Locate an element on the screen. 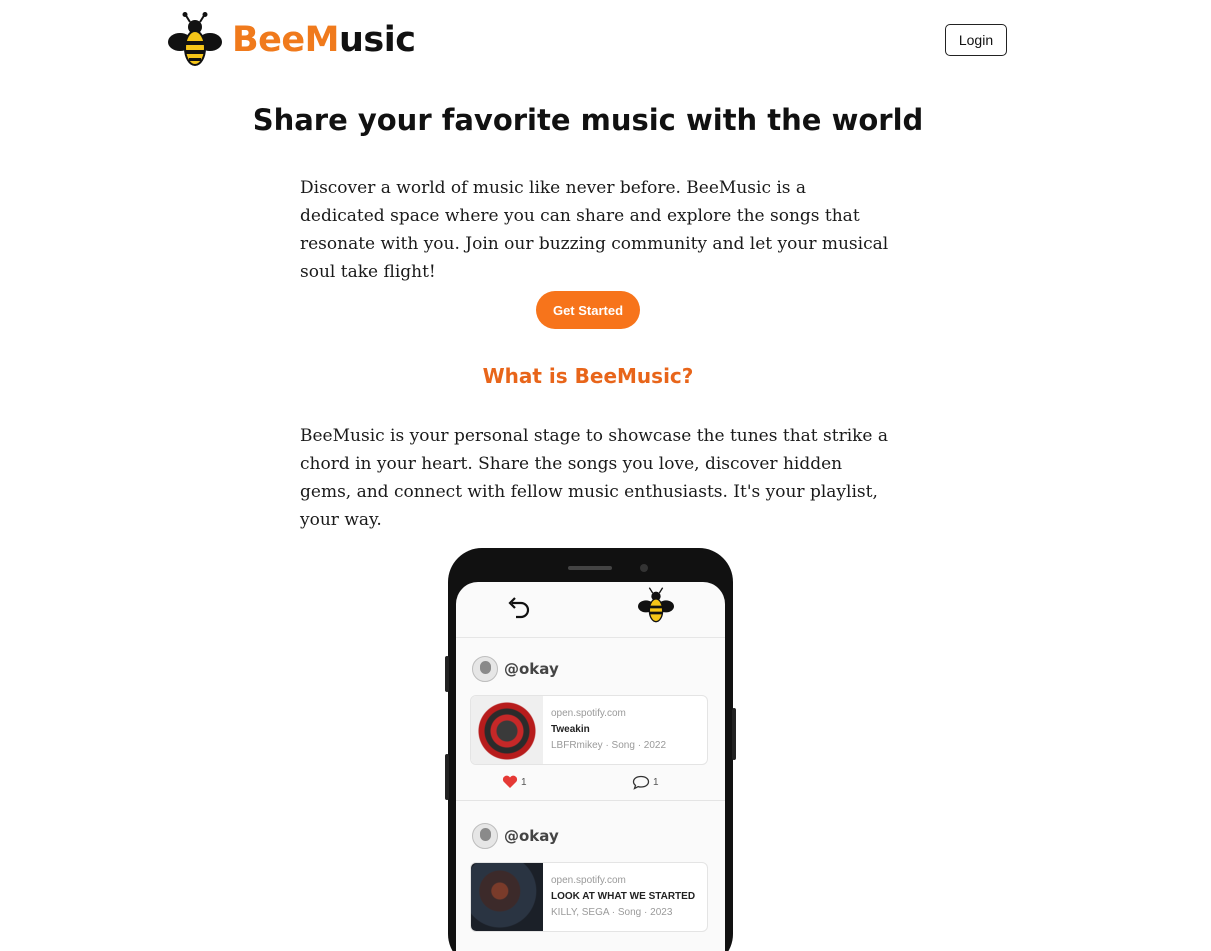 This screenshot has height=951, width=1211. song-meta: KILLY, SEGA · Song · 2023 is located at coordinates (612, 912).